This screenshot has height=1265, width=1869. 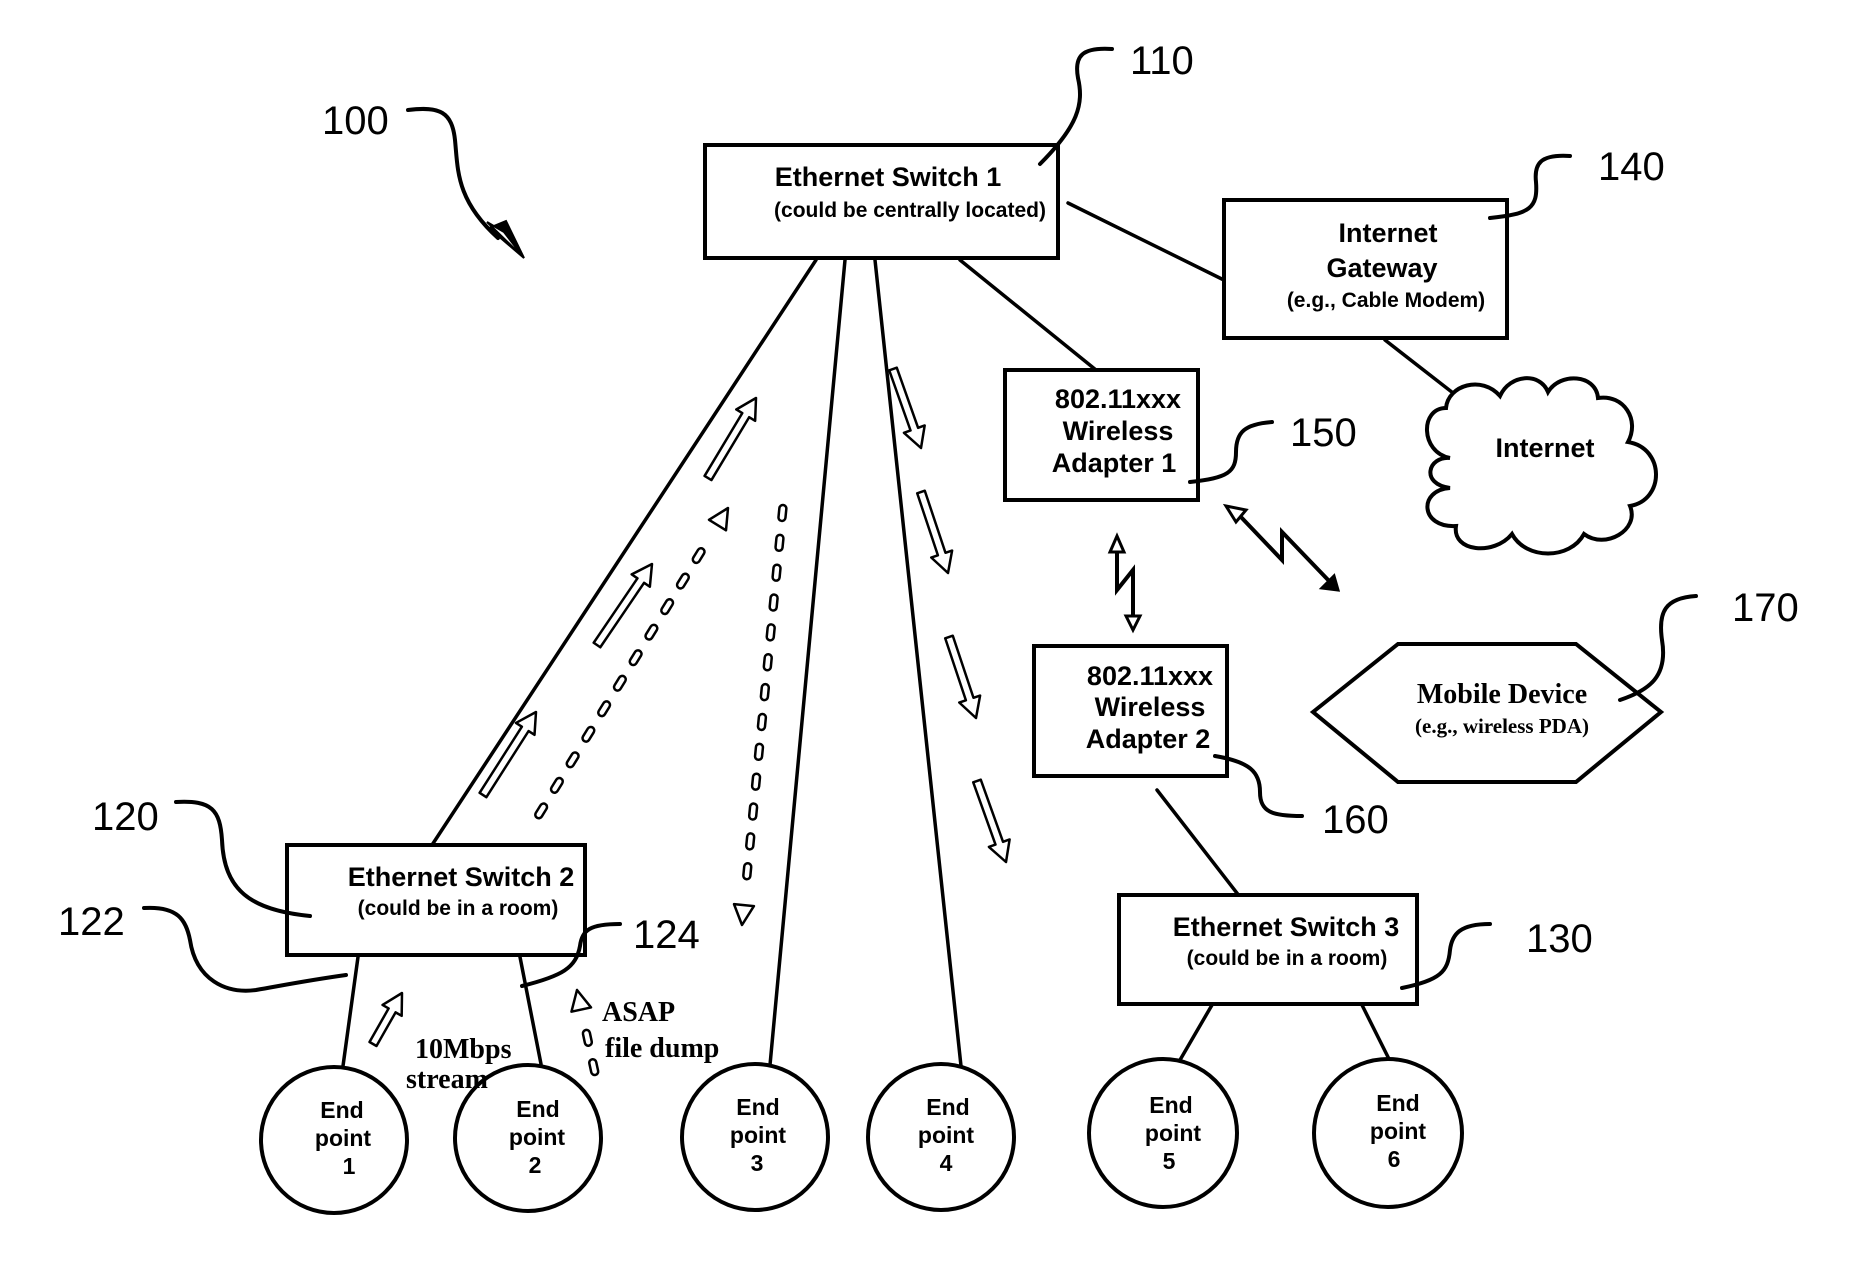 I want to click on mobile-subtitle: (e.g., wireless PDA), so click(x=1502, y=726).